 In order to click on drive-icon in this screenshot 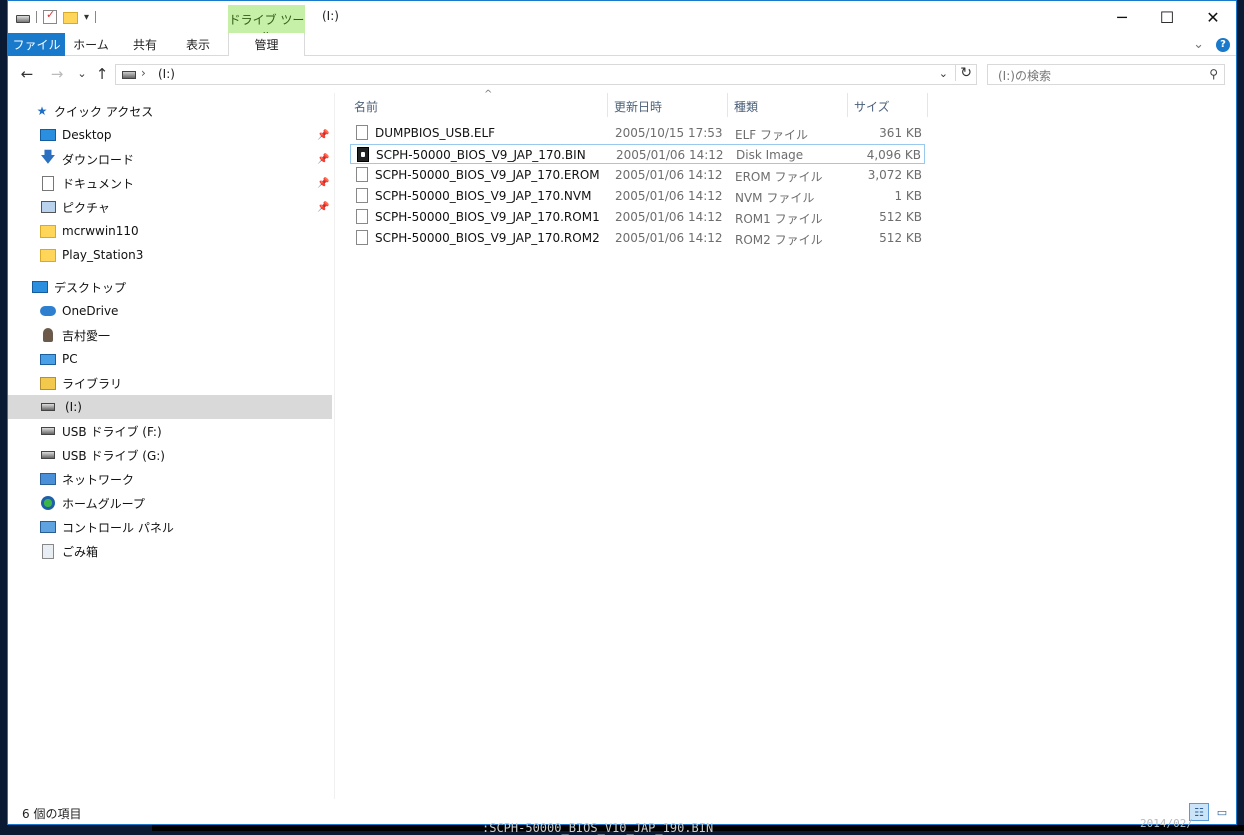, I will do `click(48, 407)`.